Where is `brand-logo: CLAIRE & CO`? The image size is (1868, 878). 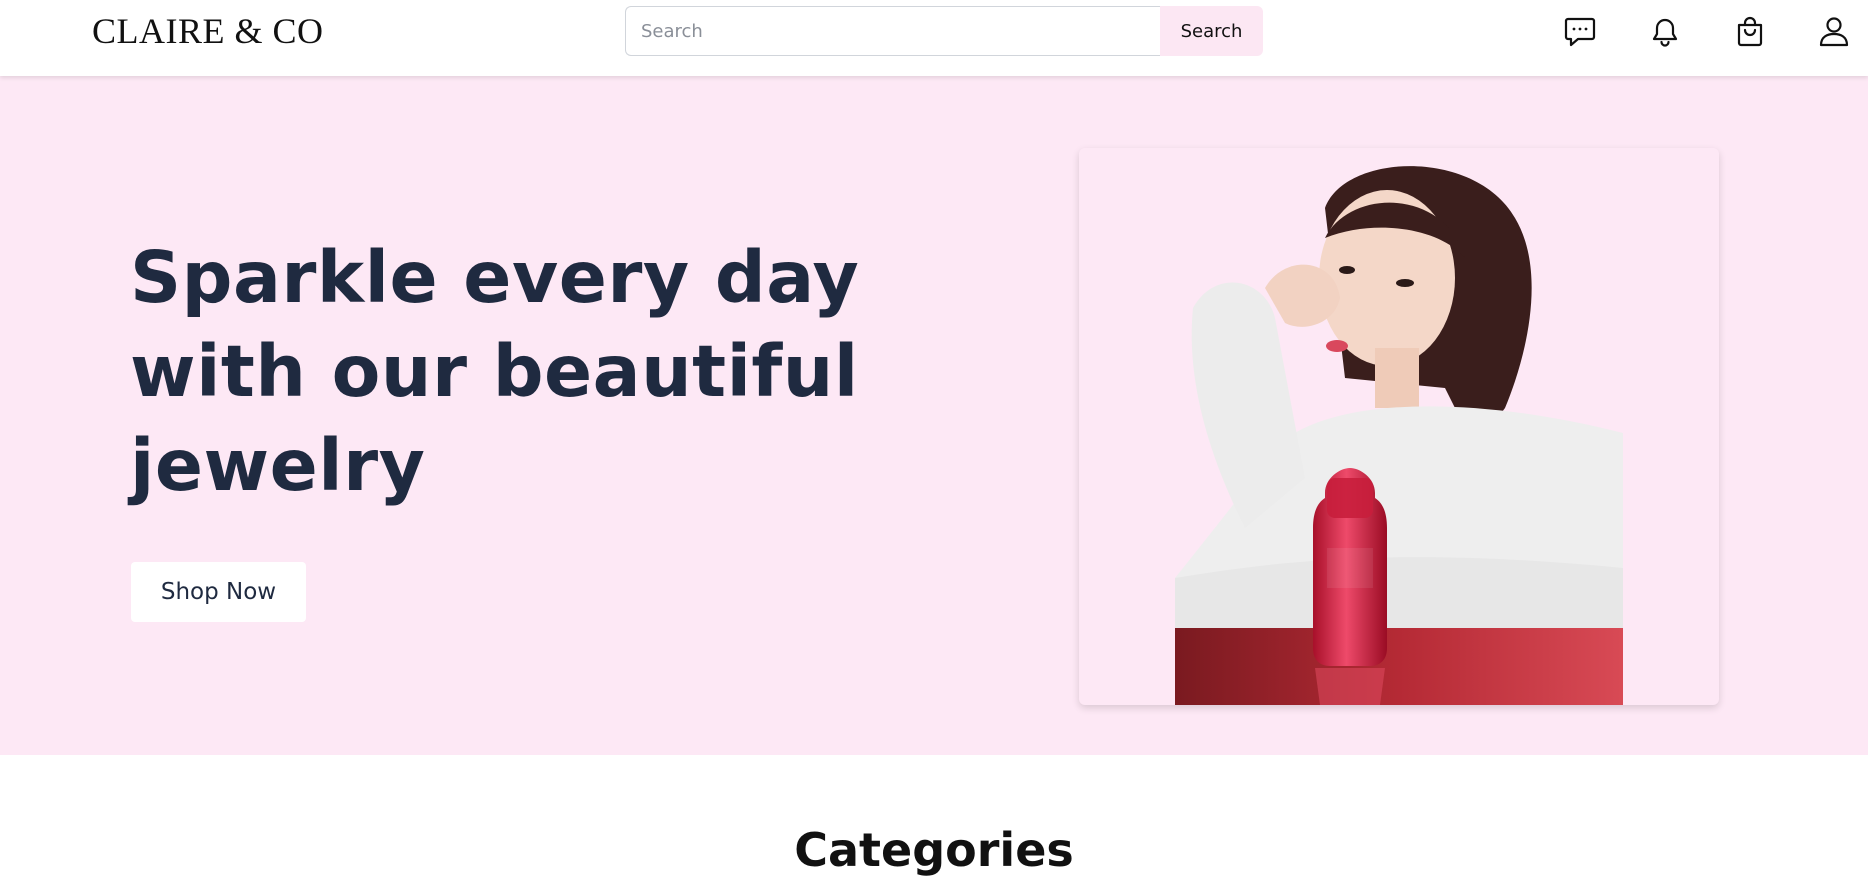
brand-logo: CLAIRE & CO is located at coordinates (208, 31).